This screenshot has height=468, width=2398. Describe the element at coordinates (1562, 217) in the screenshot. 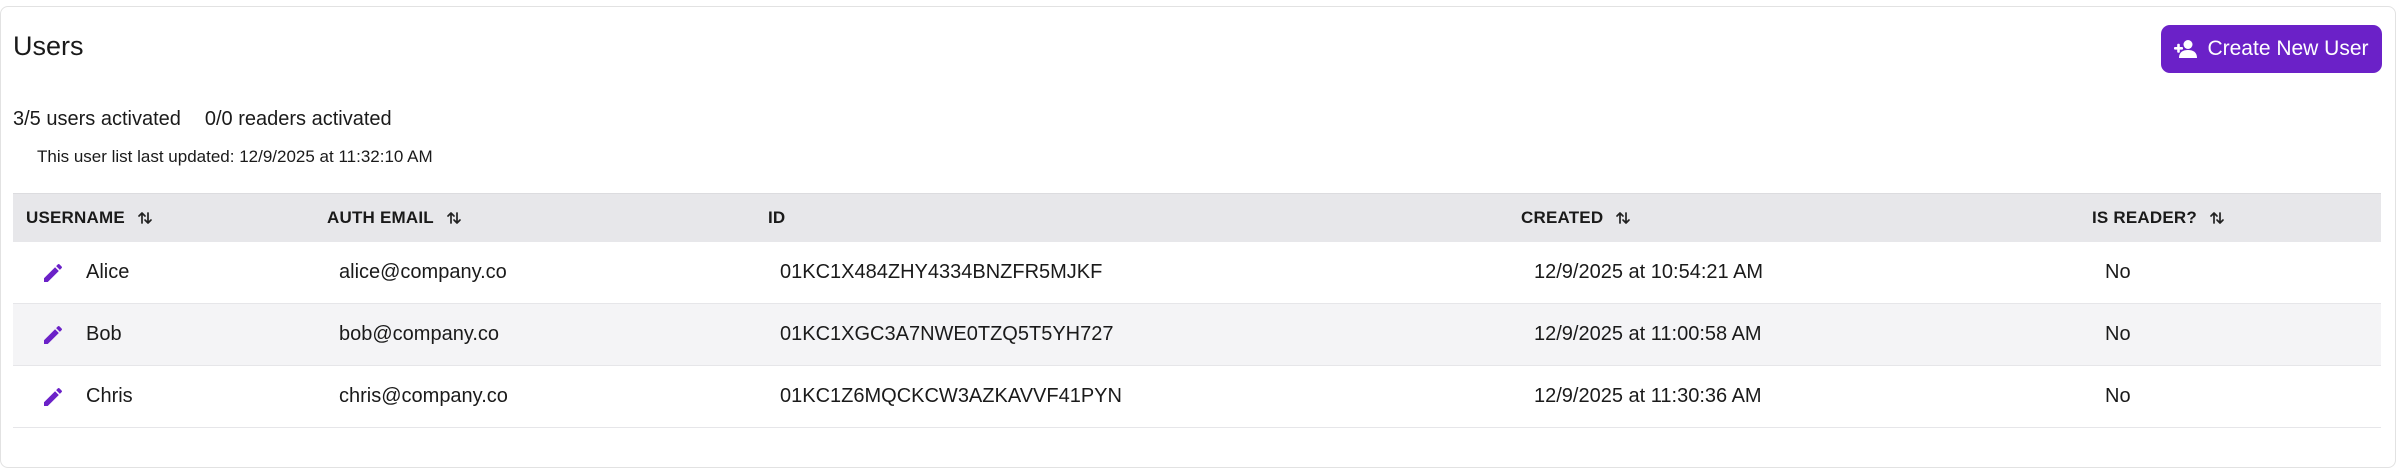

I see `column-label: CREATED` at that location.